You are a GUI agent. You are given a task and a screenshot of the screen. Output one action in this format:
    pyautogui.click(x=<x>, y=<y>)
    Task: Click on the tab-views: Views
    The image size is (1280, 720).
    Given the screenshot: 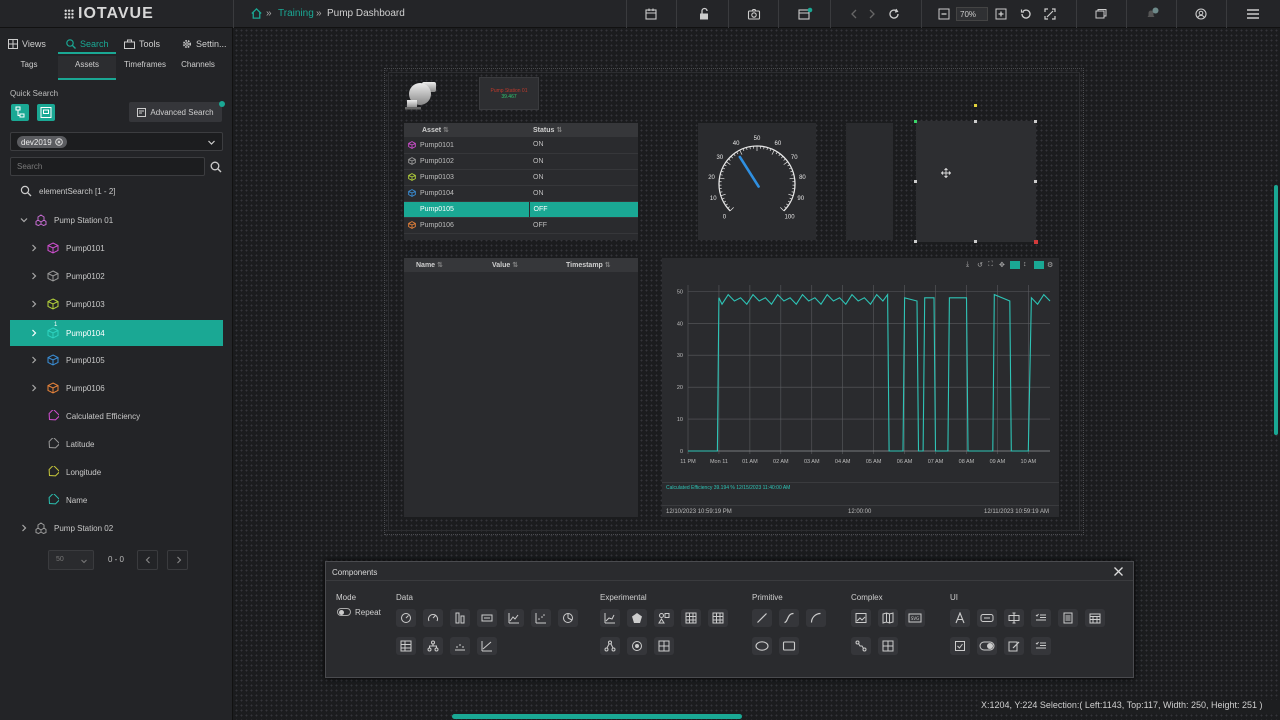 What is the action you would take?
    pyautogui.click(x=27, y=44)
    